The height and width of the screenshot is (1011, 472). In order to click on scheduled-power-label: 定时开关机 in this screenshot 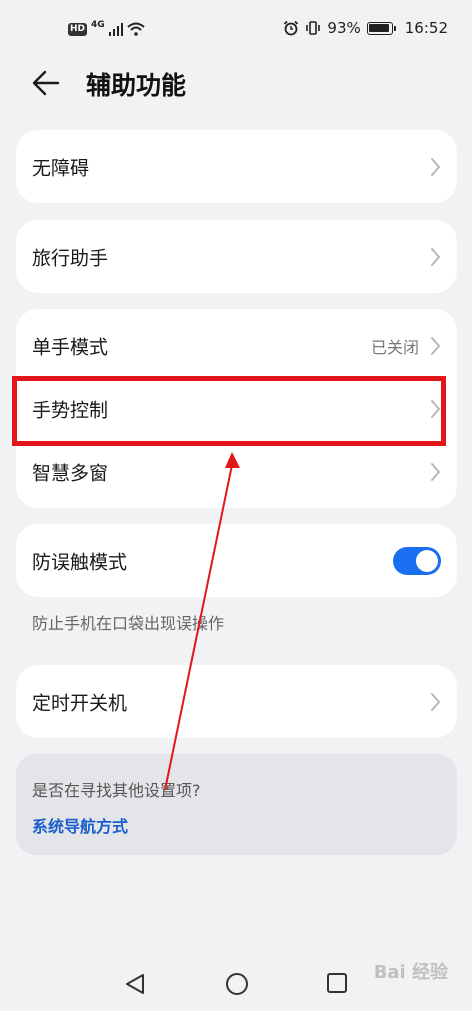, I will do `click(80, 703)`.